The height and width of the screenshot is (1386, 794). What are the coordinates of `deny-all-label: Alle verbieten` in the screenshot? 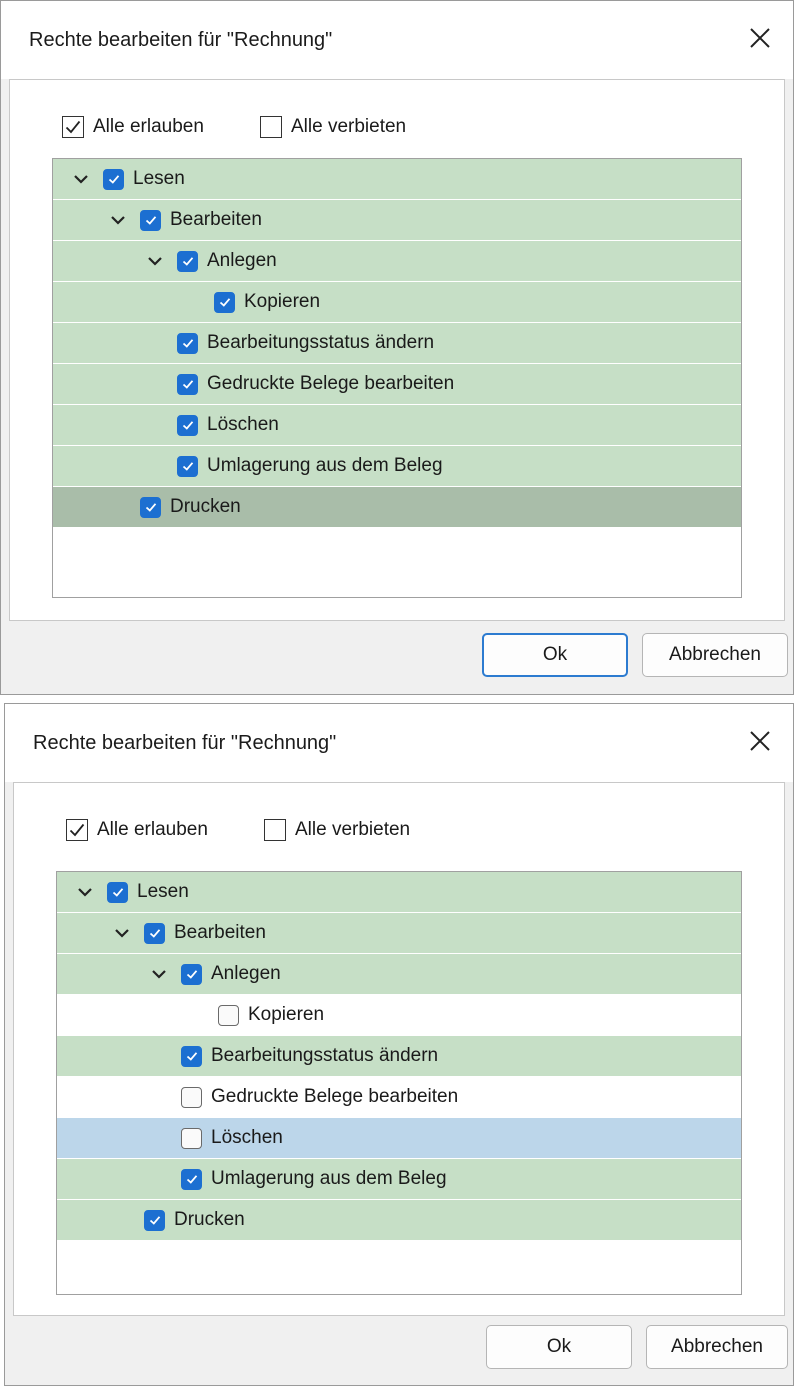 It's located at (353, 829).